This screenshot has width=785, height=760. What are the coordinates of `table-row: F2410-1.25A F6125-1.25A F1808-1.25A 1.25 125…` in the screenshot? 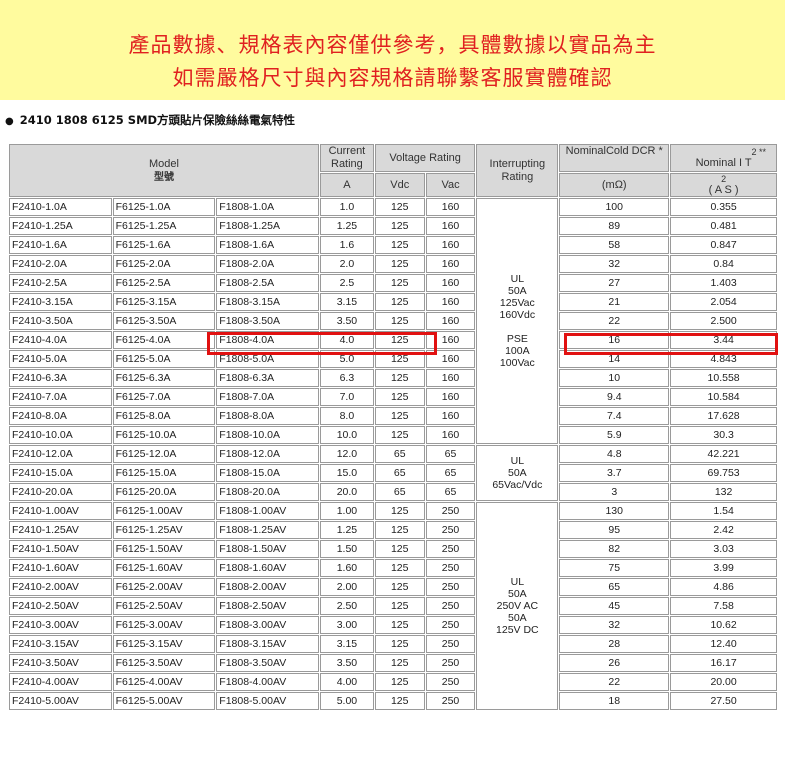 It's located at (393, 226).